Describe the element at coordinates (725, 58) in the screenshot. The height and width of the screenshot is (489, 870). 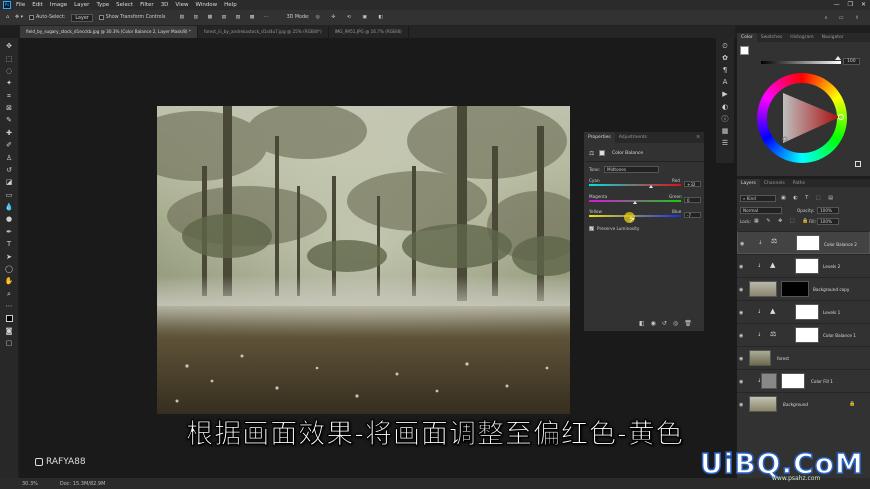
I see `brush-settings-icon: ✿` at that location.